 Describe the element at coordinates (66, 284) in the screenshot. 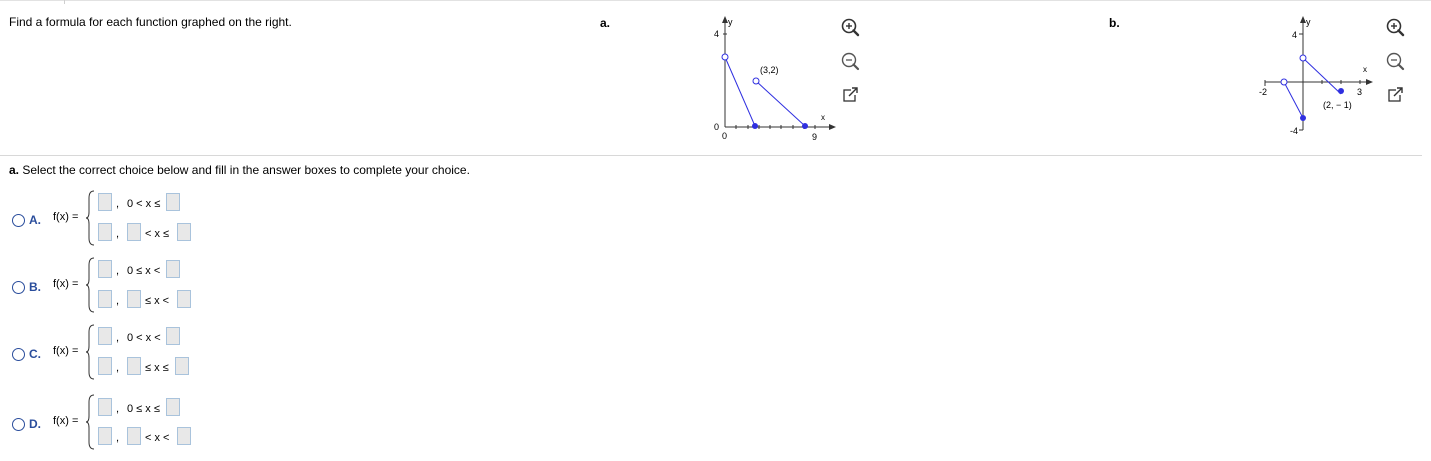

I see `choice-b-fx: f(x) =` at that location.